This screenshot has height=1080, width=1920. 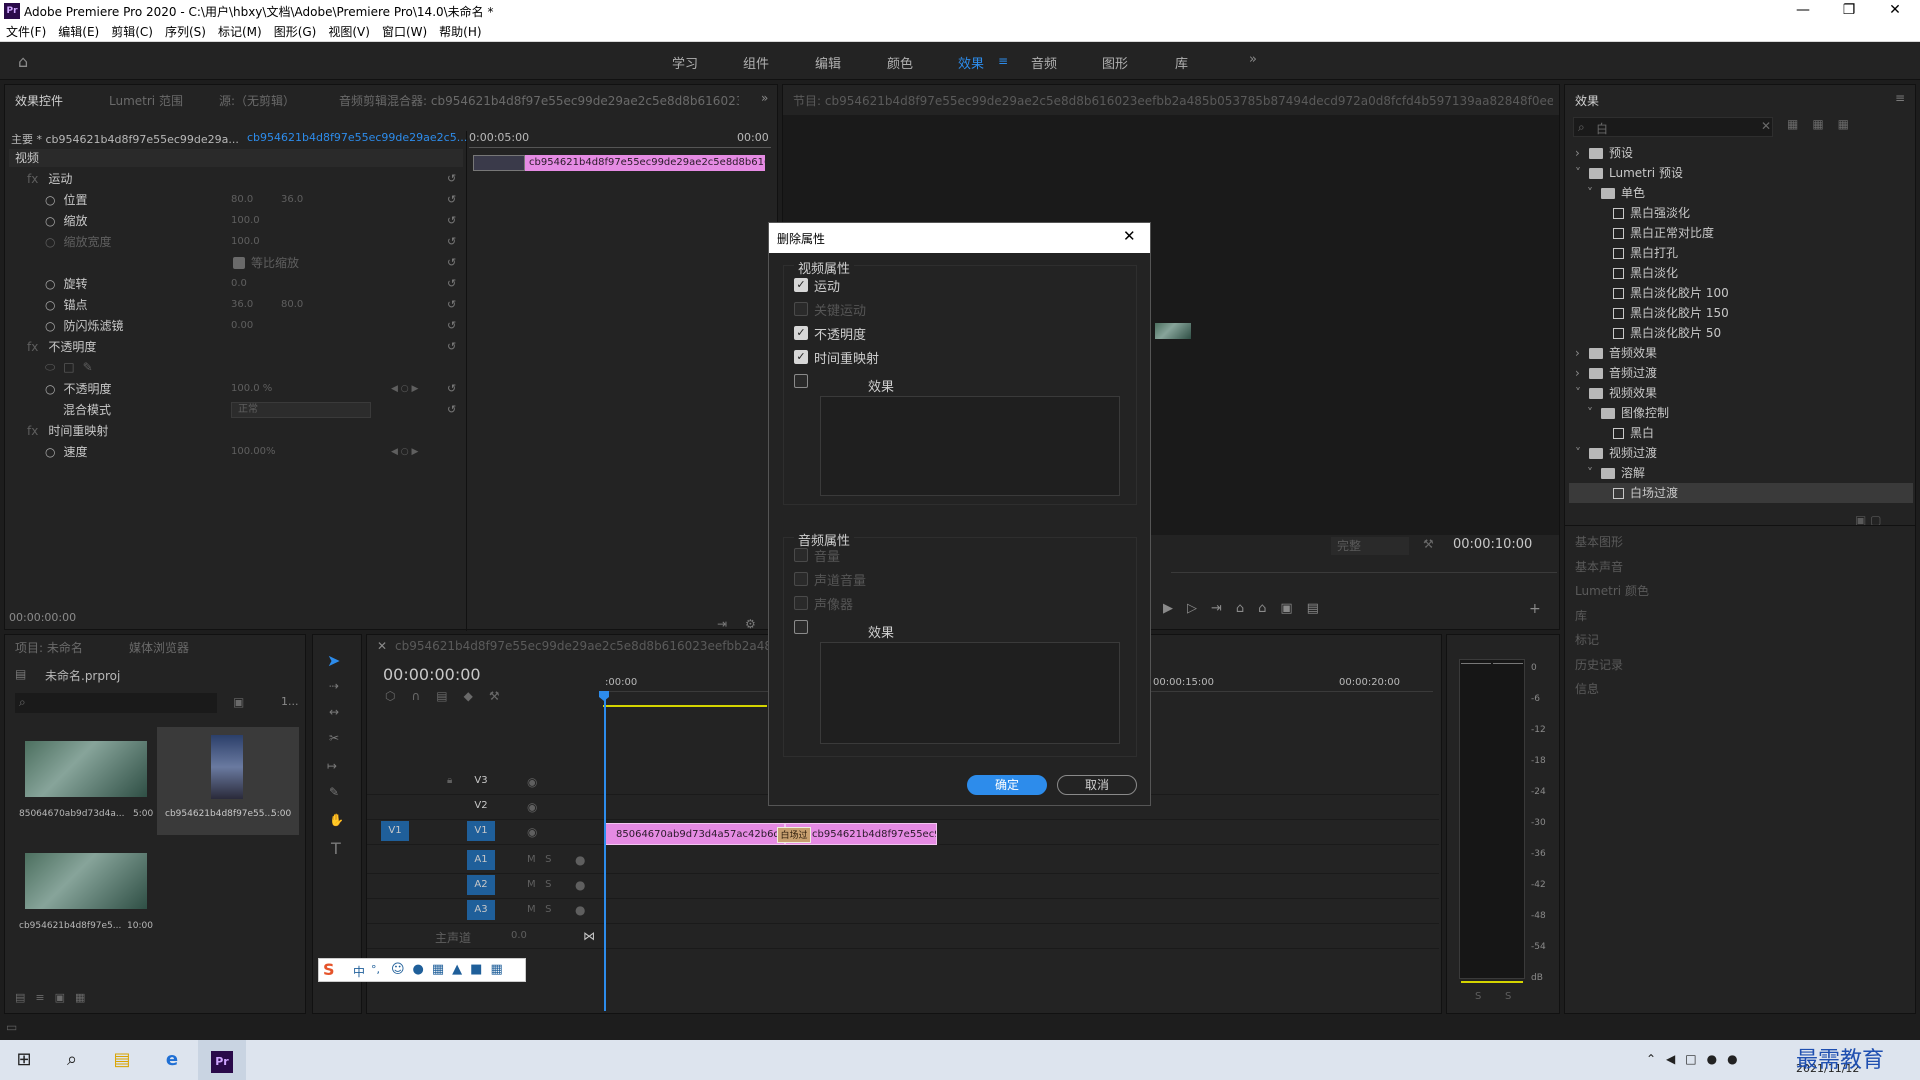 What do you see at coordinates (240, 32) in the screenshot?
I see `menu-markers: 标记(M)` at bounding box center [240, 32].